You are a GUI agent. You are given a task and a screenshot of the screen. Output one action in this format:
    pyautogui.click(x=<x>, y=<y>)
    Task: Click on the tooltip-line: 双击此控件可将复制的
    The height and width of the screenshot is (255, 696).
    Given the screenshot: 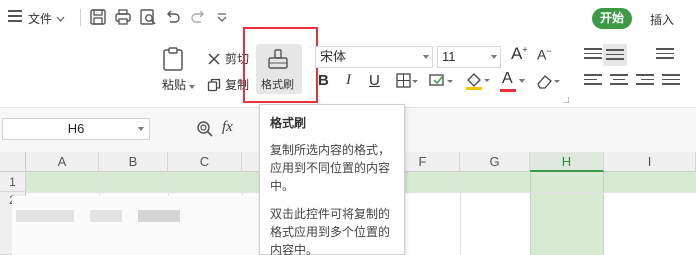 What is the action you would take?
    pyautogui.click(x=330, y=214)
    